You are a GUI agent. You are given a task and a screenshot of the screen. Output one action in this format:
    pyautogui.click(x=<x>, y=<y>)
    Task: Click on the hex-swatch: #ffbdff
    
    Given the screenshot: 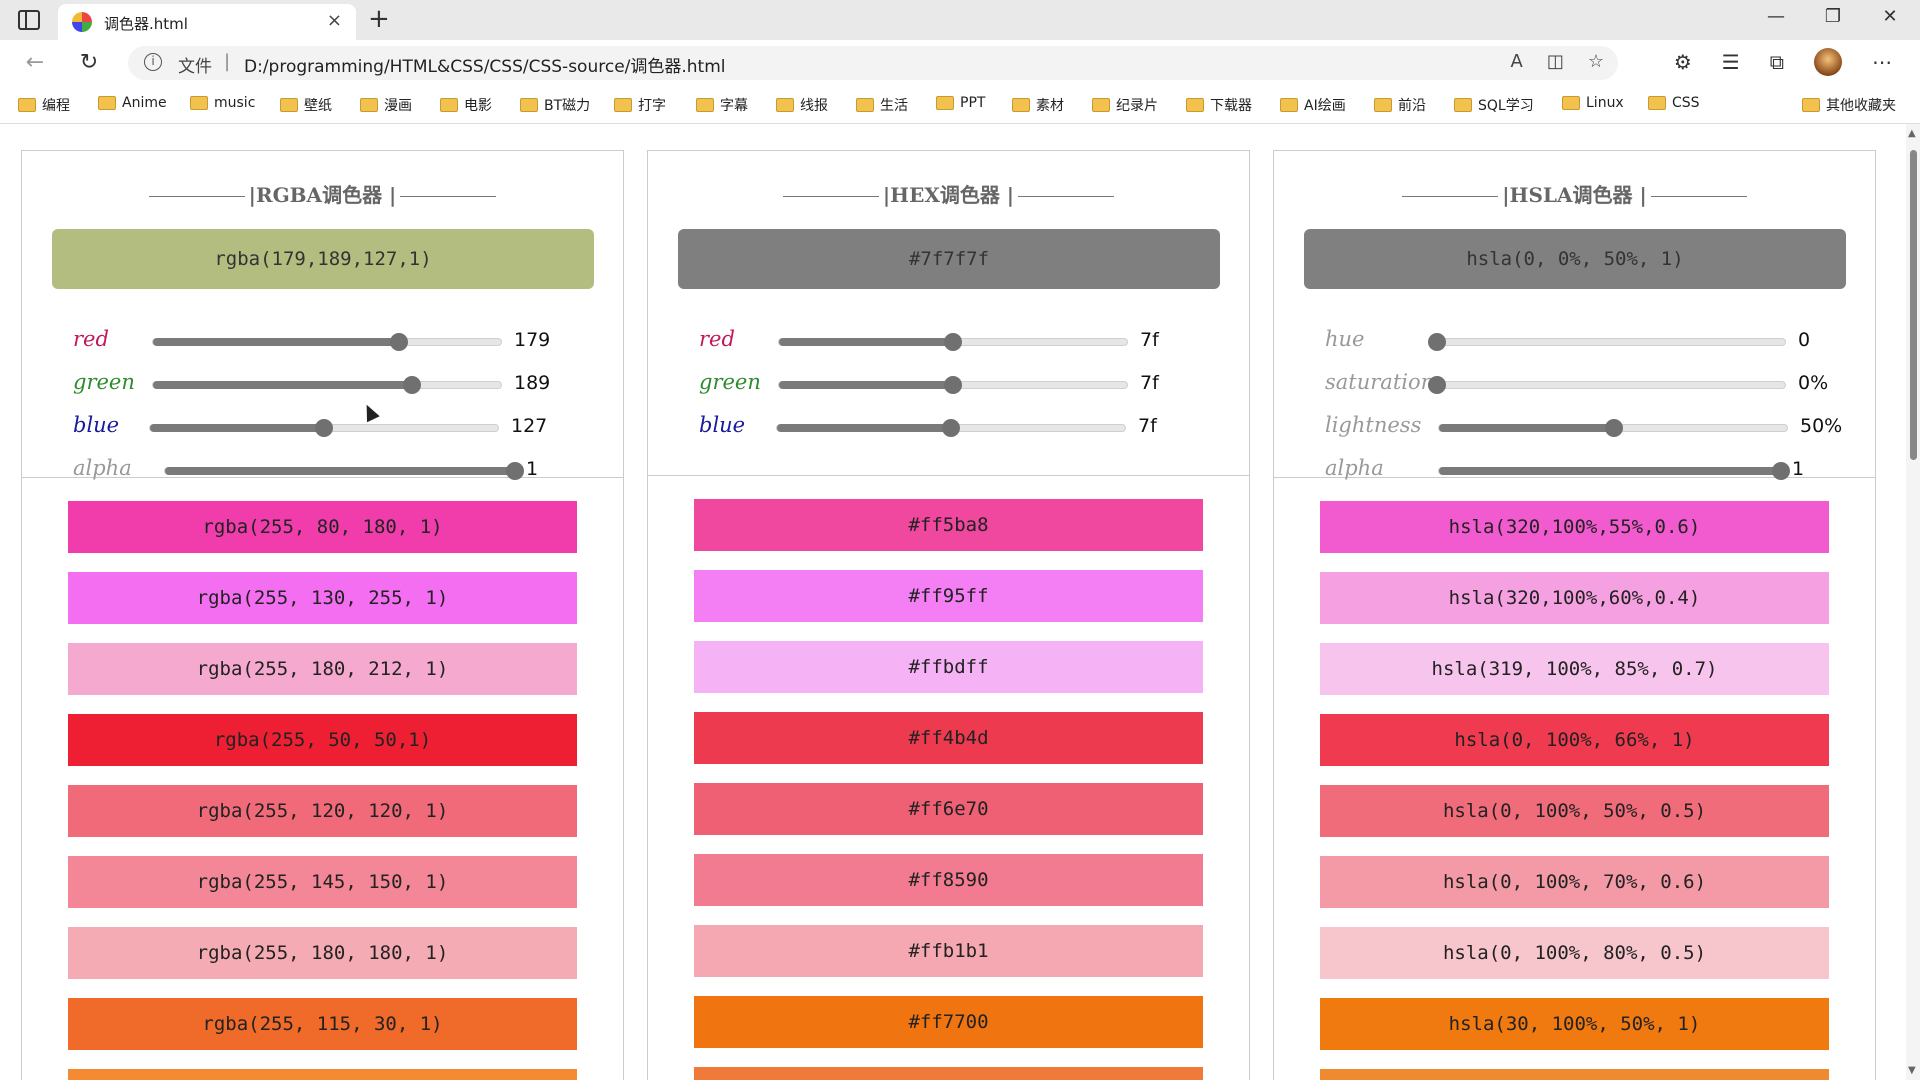 What is the action you would take?
    pyautogui.click(x=948, y=667)
    